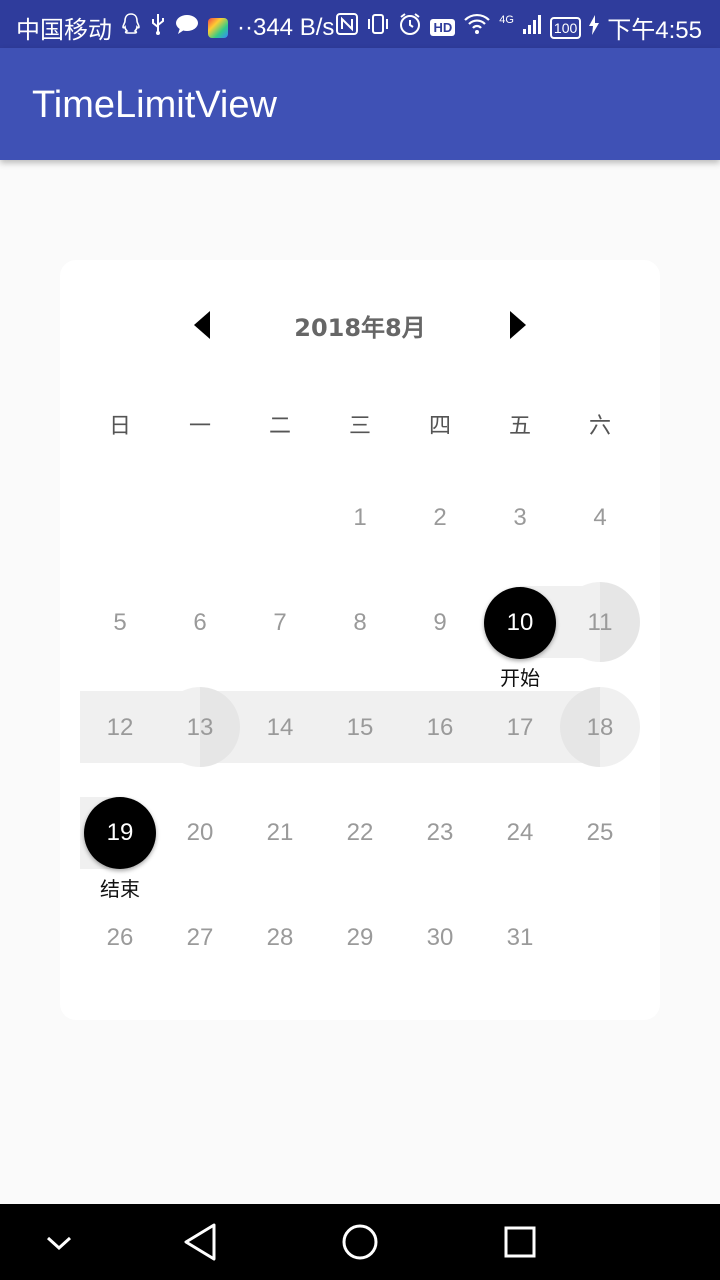  What do you see at coordinates (360, 938) in the screenshot?
I see `calendar-day: 29` at bounding box center [360, 938].